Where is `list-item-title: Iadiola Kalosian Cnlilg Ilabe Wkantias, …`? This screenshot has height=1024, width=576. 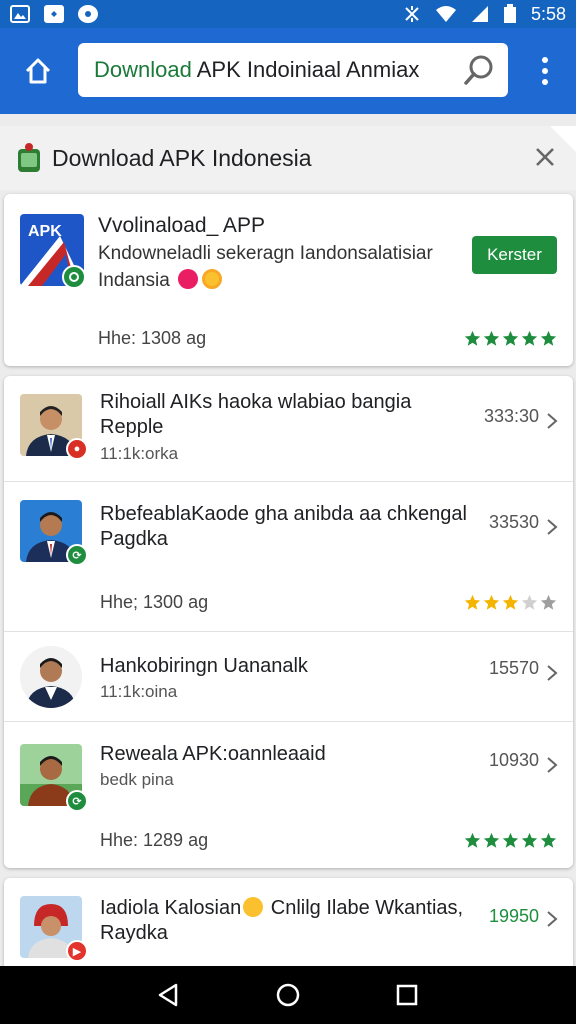 list-item-title: Iadiola Kalosian Cnlilg Ilabe Wkantias, … is located at coordinates (282, 920).